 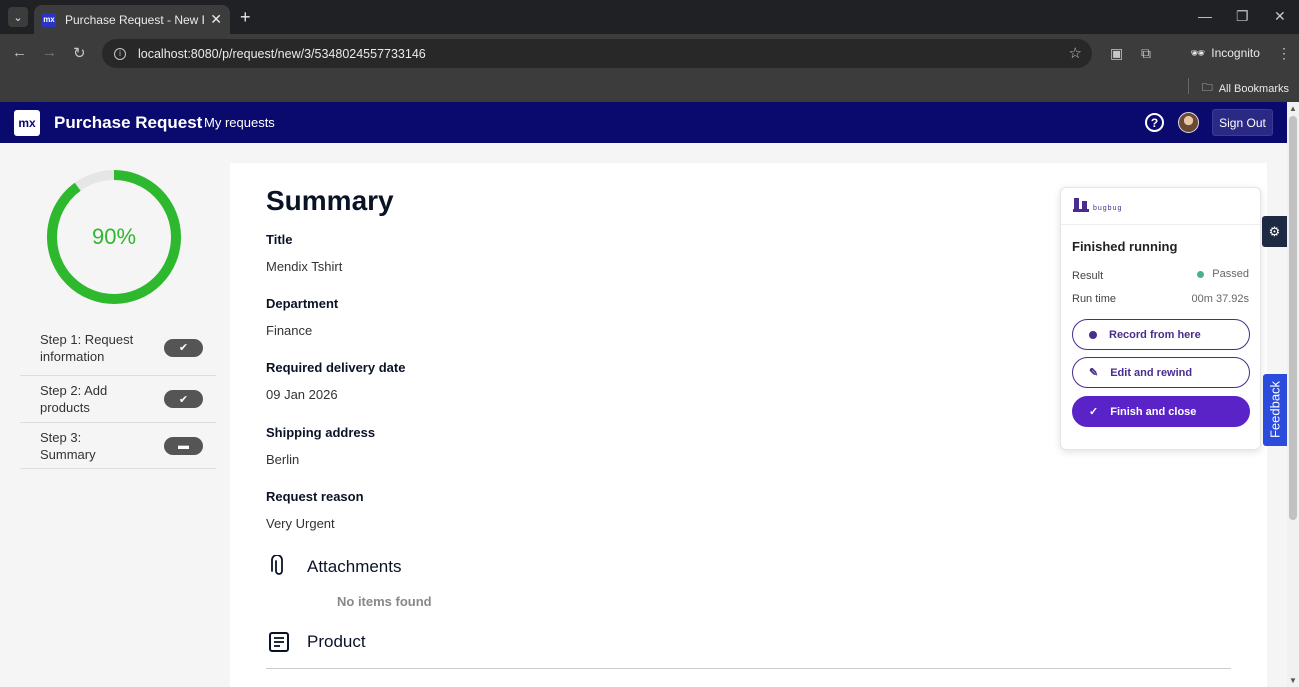 What do you see at coordinates (1242, 16) in the screenshot?
I see `restore-icon: ❐` at bounding box center [1242, 16].